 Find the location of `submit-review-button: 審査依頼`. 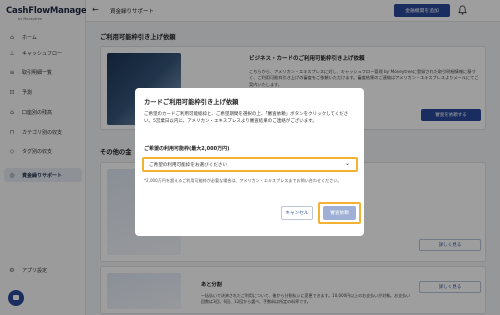

submit-review-button: 審査依頼 is located at coordinates (339, 213).